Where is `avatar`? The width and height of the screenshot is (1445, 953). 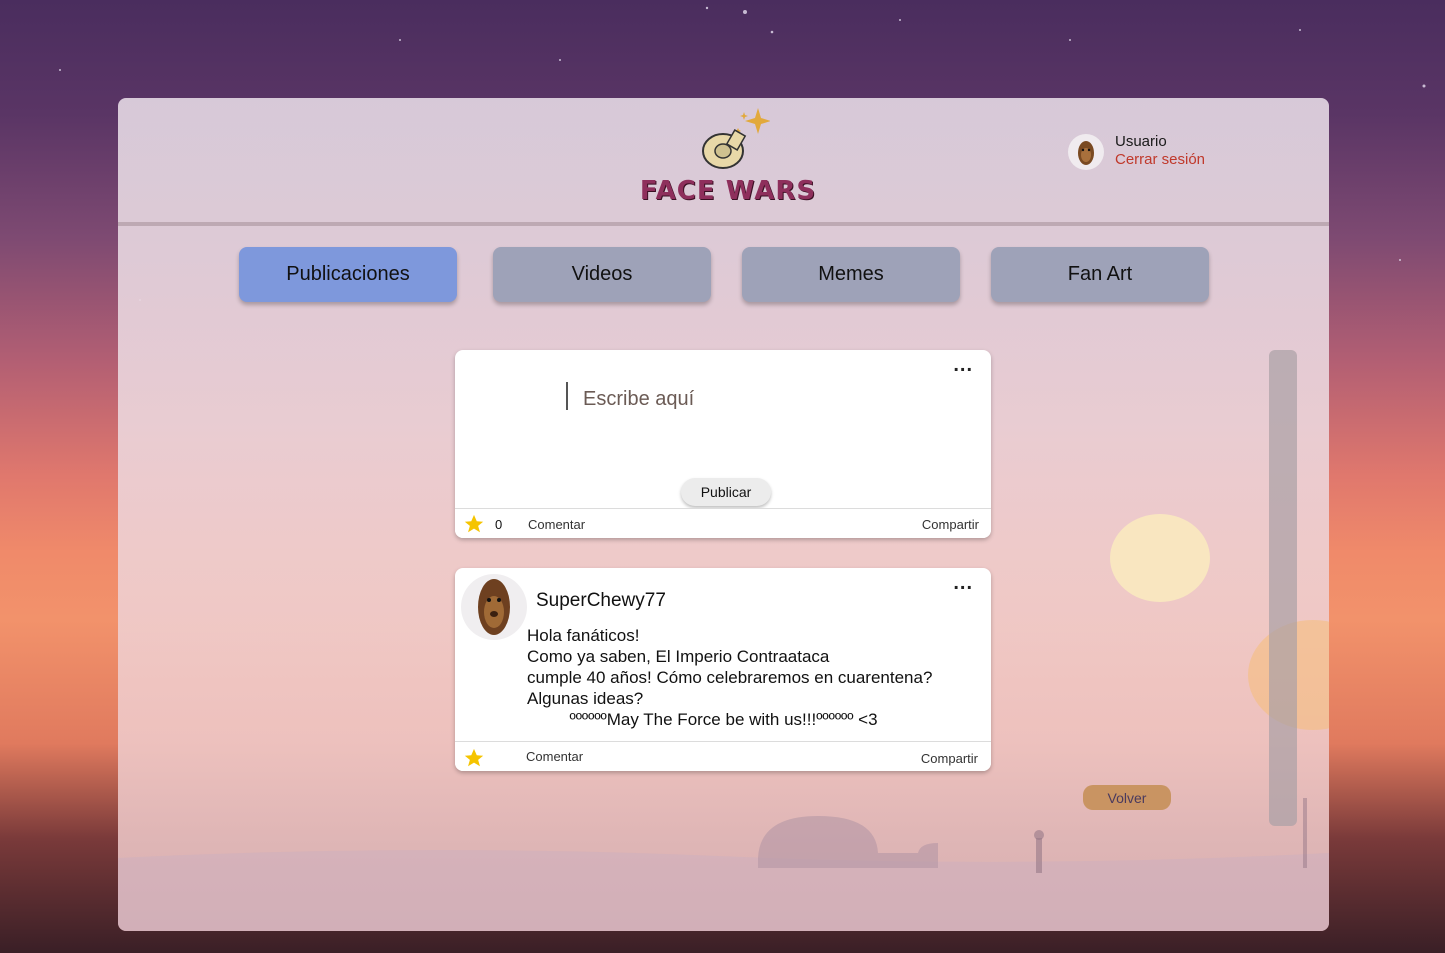 avatar is located at coordinates (1086, 152).